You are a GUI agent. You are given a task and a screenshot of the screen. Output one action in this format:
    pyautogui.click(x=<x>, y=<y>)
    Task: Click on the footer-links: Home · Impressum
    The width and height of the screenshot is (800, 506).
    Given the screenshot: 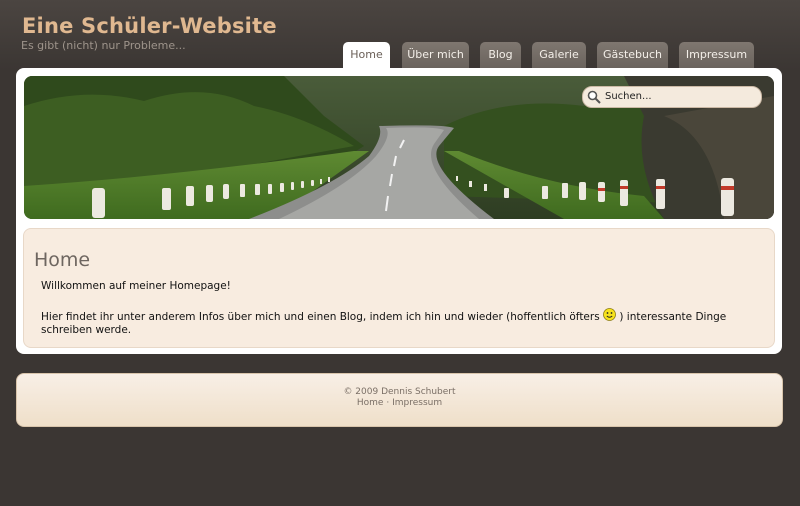 What is the action you would take?
    pyautogui.click(x=399, y=403)
    